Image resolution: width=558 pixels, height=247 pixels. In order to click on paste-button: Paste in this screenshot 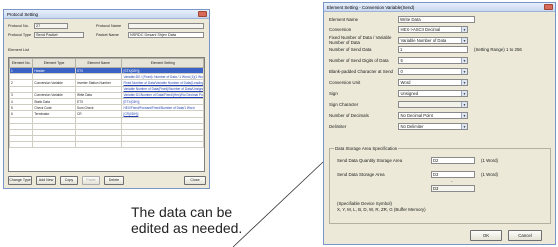, I will do `click(91, 180)`.